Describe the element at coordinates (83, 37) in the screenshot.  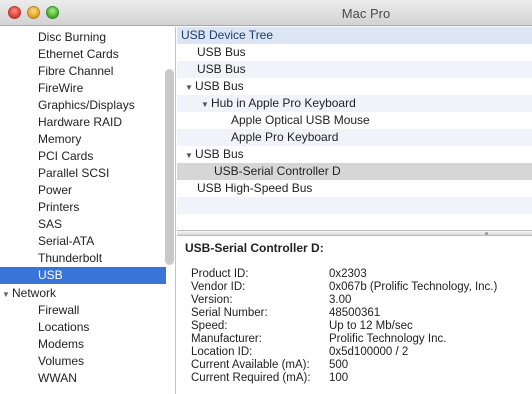
I see `sidebar-item-disc-burning: Disc Burning` at that location.